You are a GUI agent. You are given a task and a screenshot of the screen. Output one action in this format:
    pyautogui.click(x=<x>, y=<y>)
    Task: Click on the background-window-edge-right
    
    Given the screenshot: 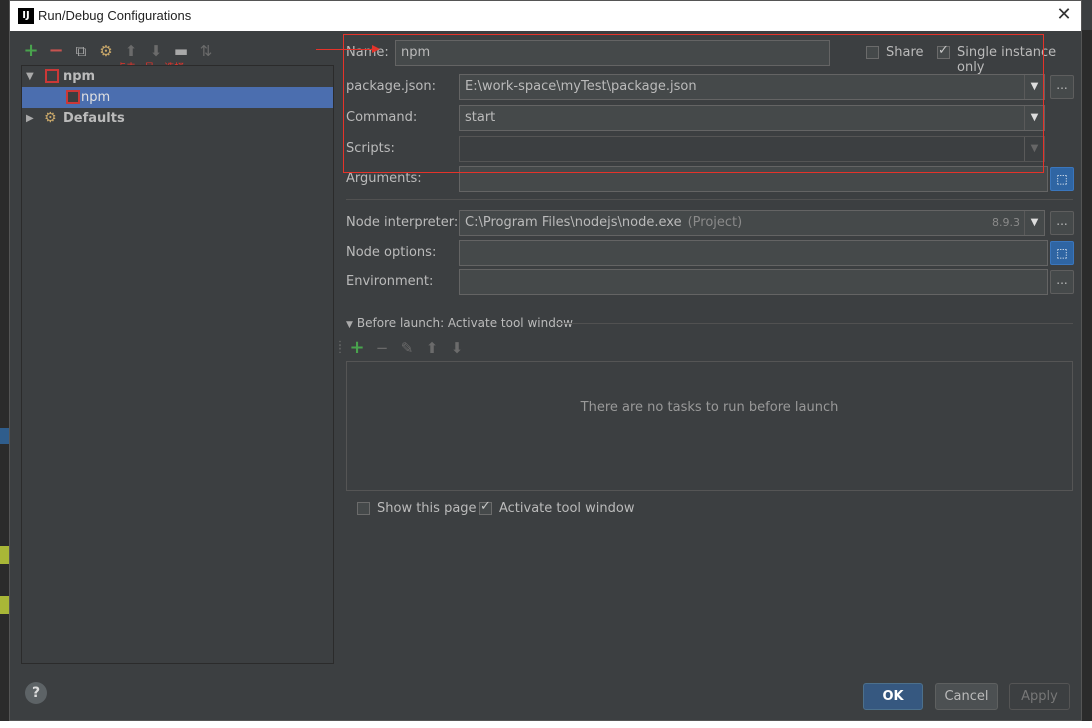 What is the action you would take?
    pyautogui.click(x=1087, y=379)
    